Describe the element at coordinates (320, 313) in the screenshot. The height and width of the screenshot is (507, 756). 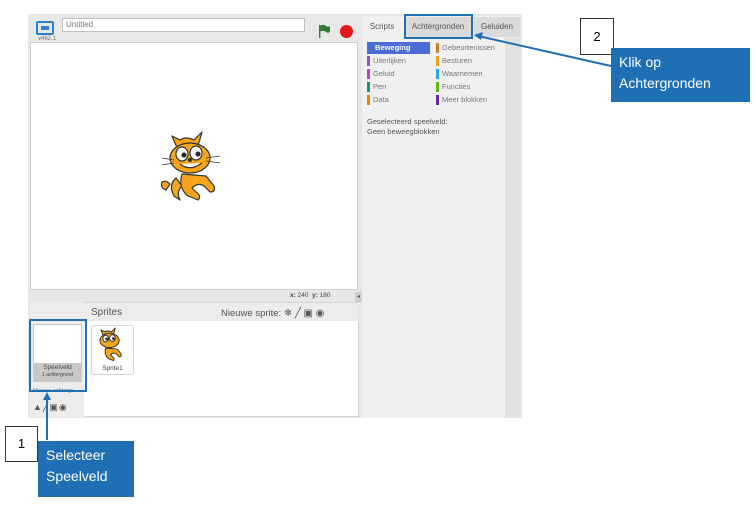
I see `camera-icon: ◉` at that location.